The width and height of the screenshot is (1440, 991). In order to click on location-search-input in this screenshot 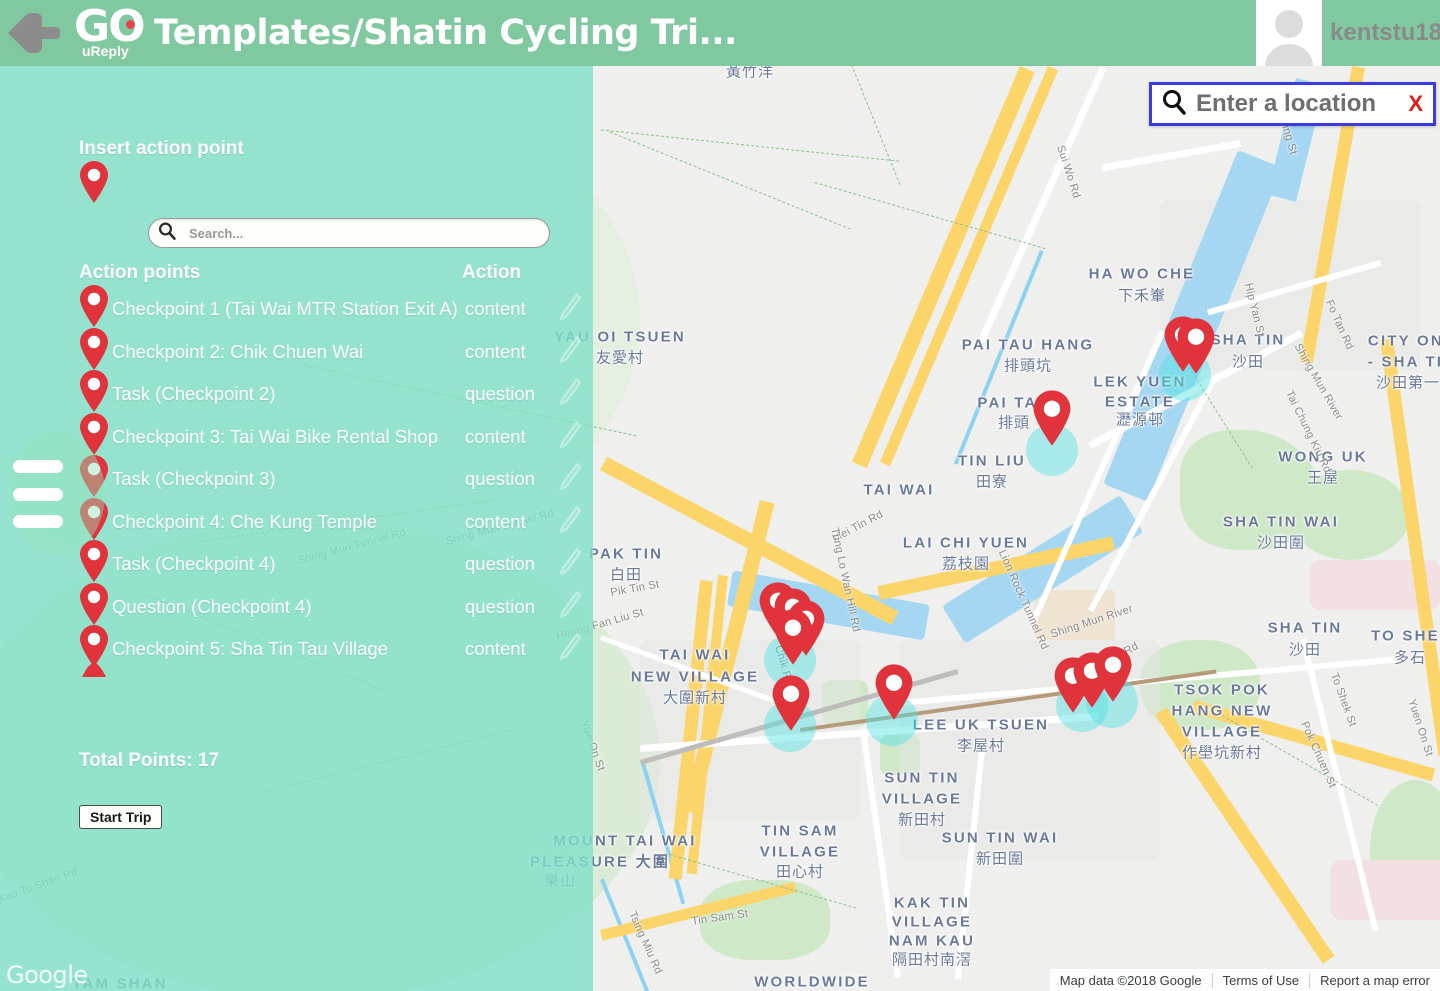, I will do `click(1288, 104)`.